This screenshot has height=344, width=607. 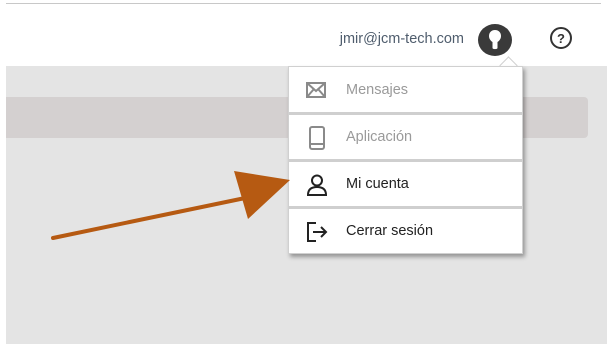 What do you see at coordinates (170, 205) in the screenshot?
I see `annotation-arrow` at bounding box center [170, 205].